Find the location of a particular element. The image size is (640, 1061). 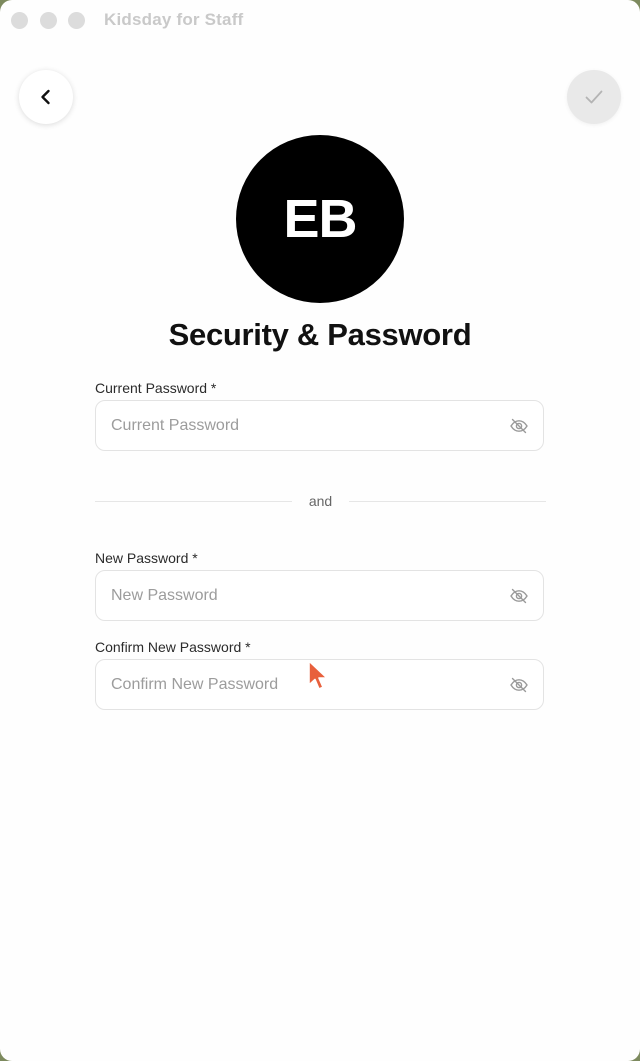

confirm-password-input is located at coordinates (303, 684).